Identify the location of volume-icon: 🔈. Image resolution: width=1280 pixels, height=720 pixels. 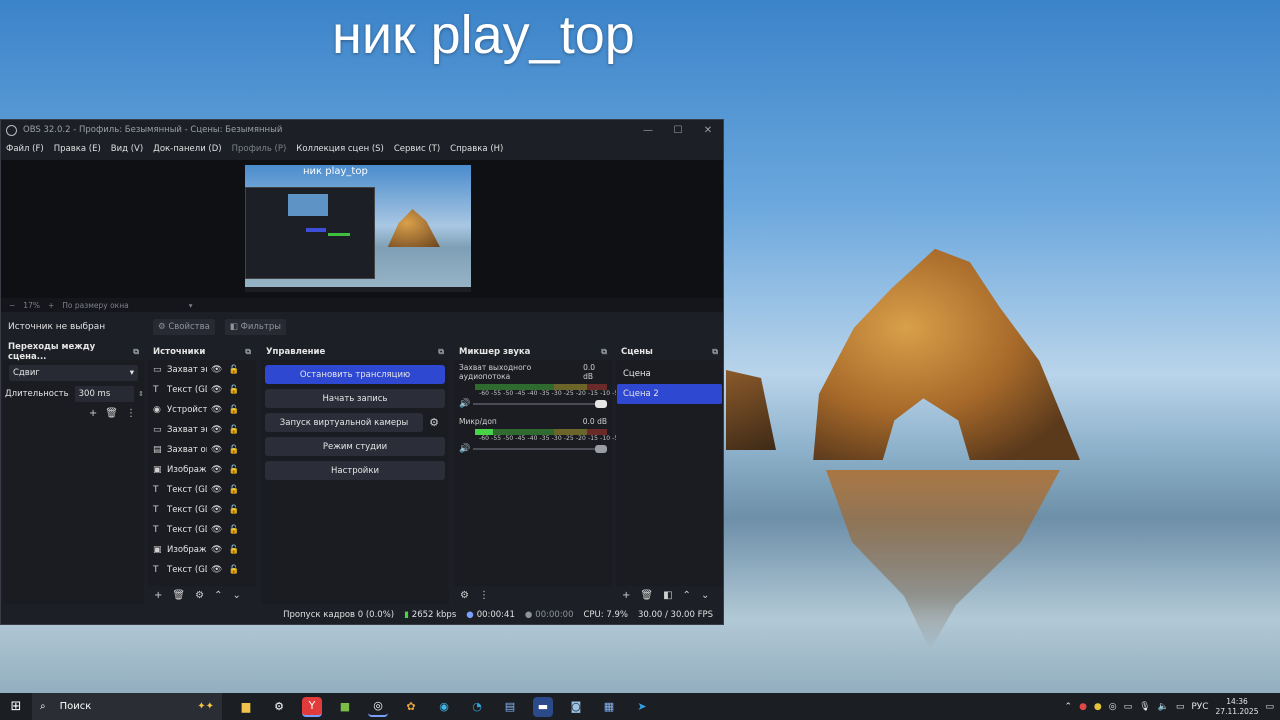
(1163, 707).